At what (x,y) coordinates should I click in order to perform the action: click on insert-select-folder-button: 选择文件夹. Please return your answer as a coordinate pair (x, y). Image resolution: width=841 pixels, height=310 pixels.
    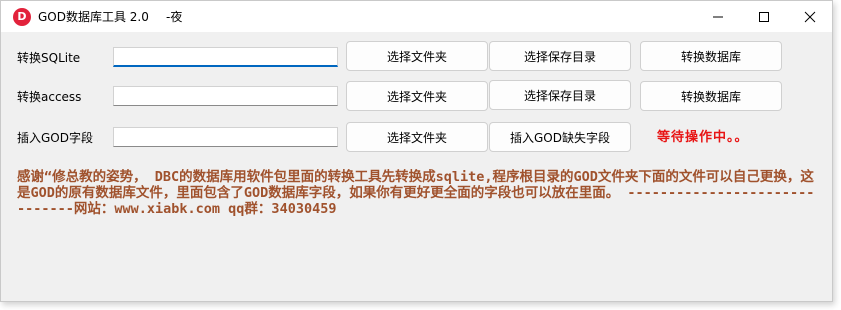
    Looking at the image, I should click on (417, 137).